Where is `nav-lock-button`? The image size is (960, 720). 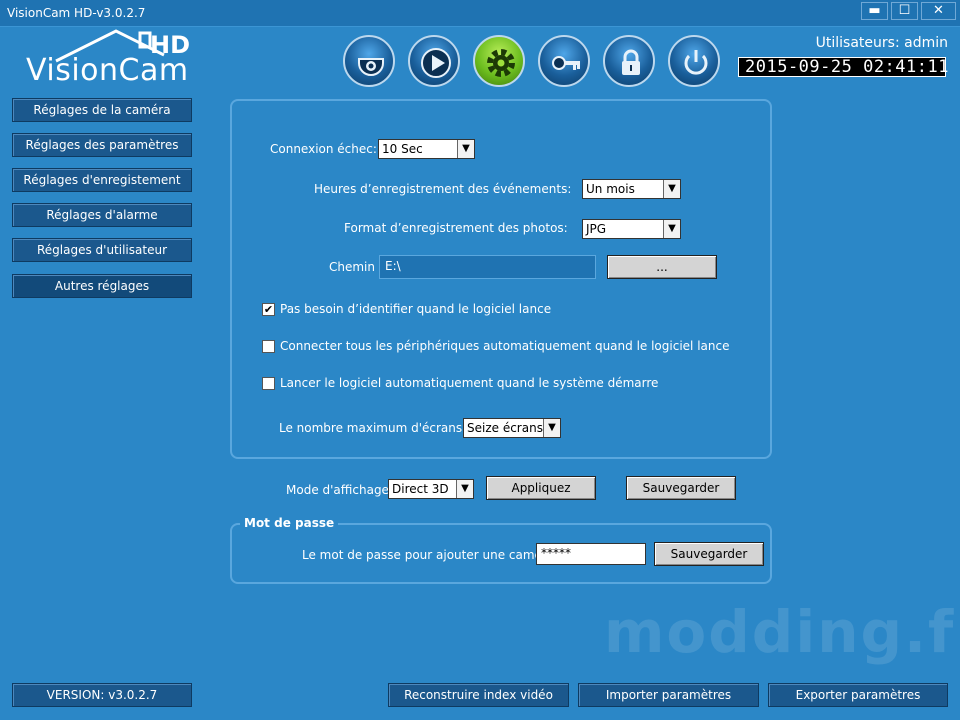
nav-lock-button is located at coordinates (629, 61).